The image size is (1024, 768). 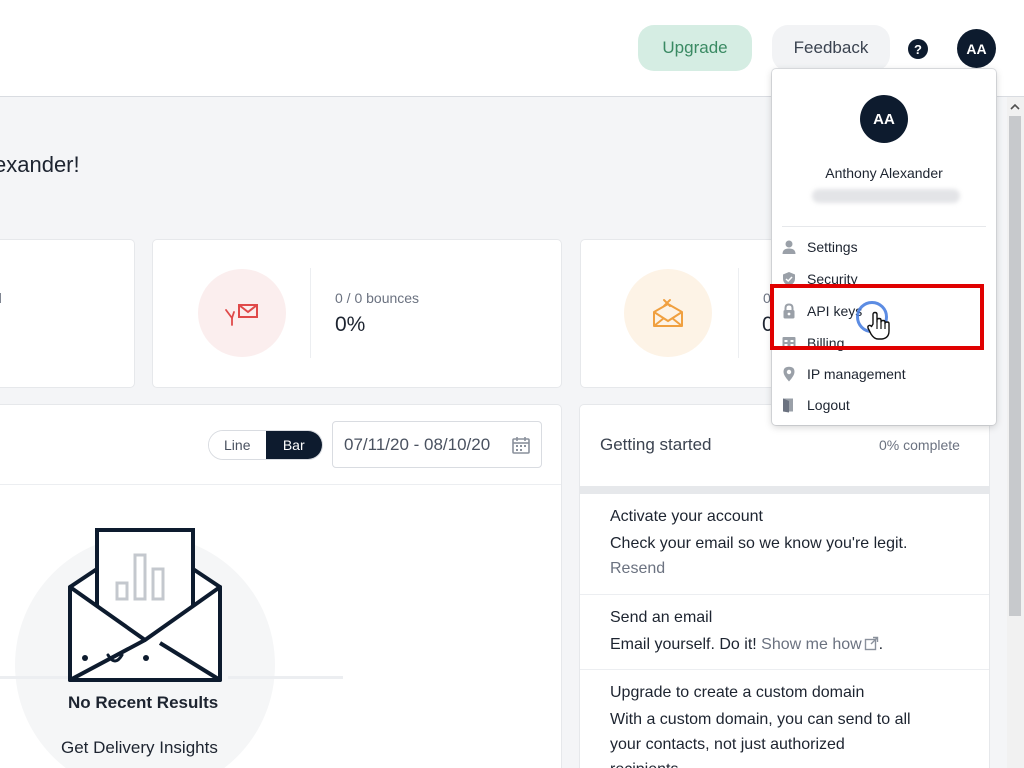 What do you see at coordinates (242, 313) in the screenshot?
I see `bounce-icon` at bounding box center [242, 313].